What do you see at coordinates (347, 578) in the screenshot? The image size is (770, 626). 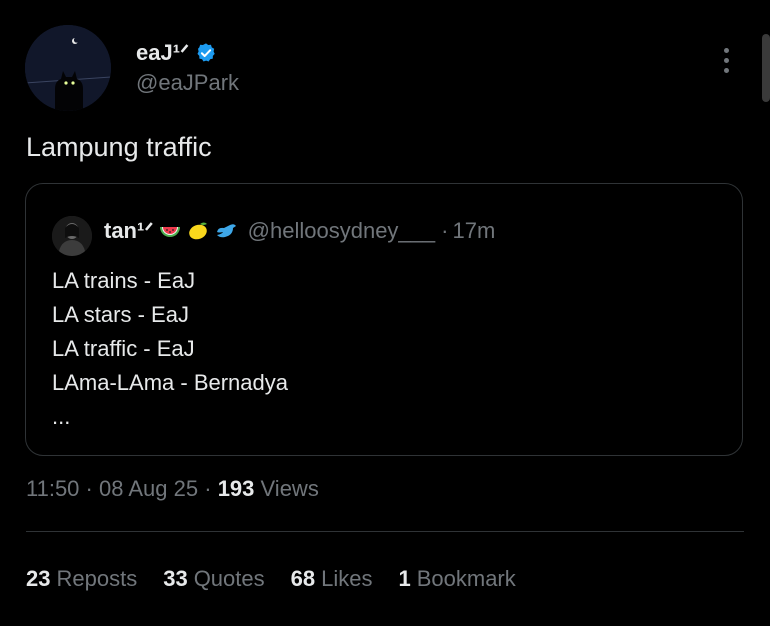 I see `likes-label: Likes` at bounding box center [347, 578].